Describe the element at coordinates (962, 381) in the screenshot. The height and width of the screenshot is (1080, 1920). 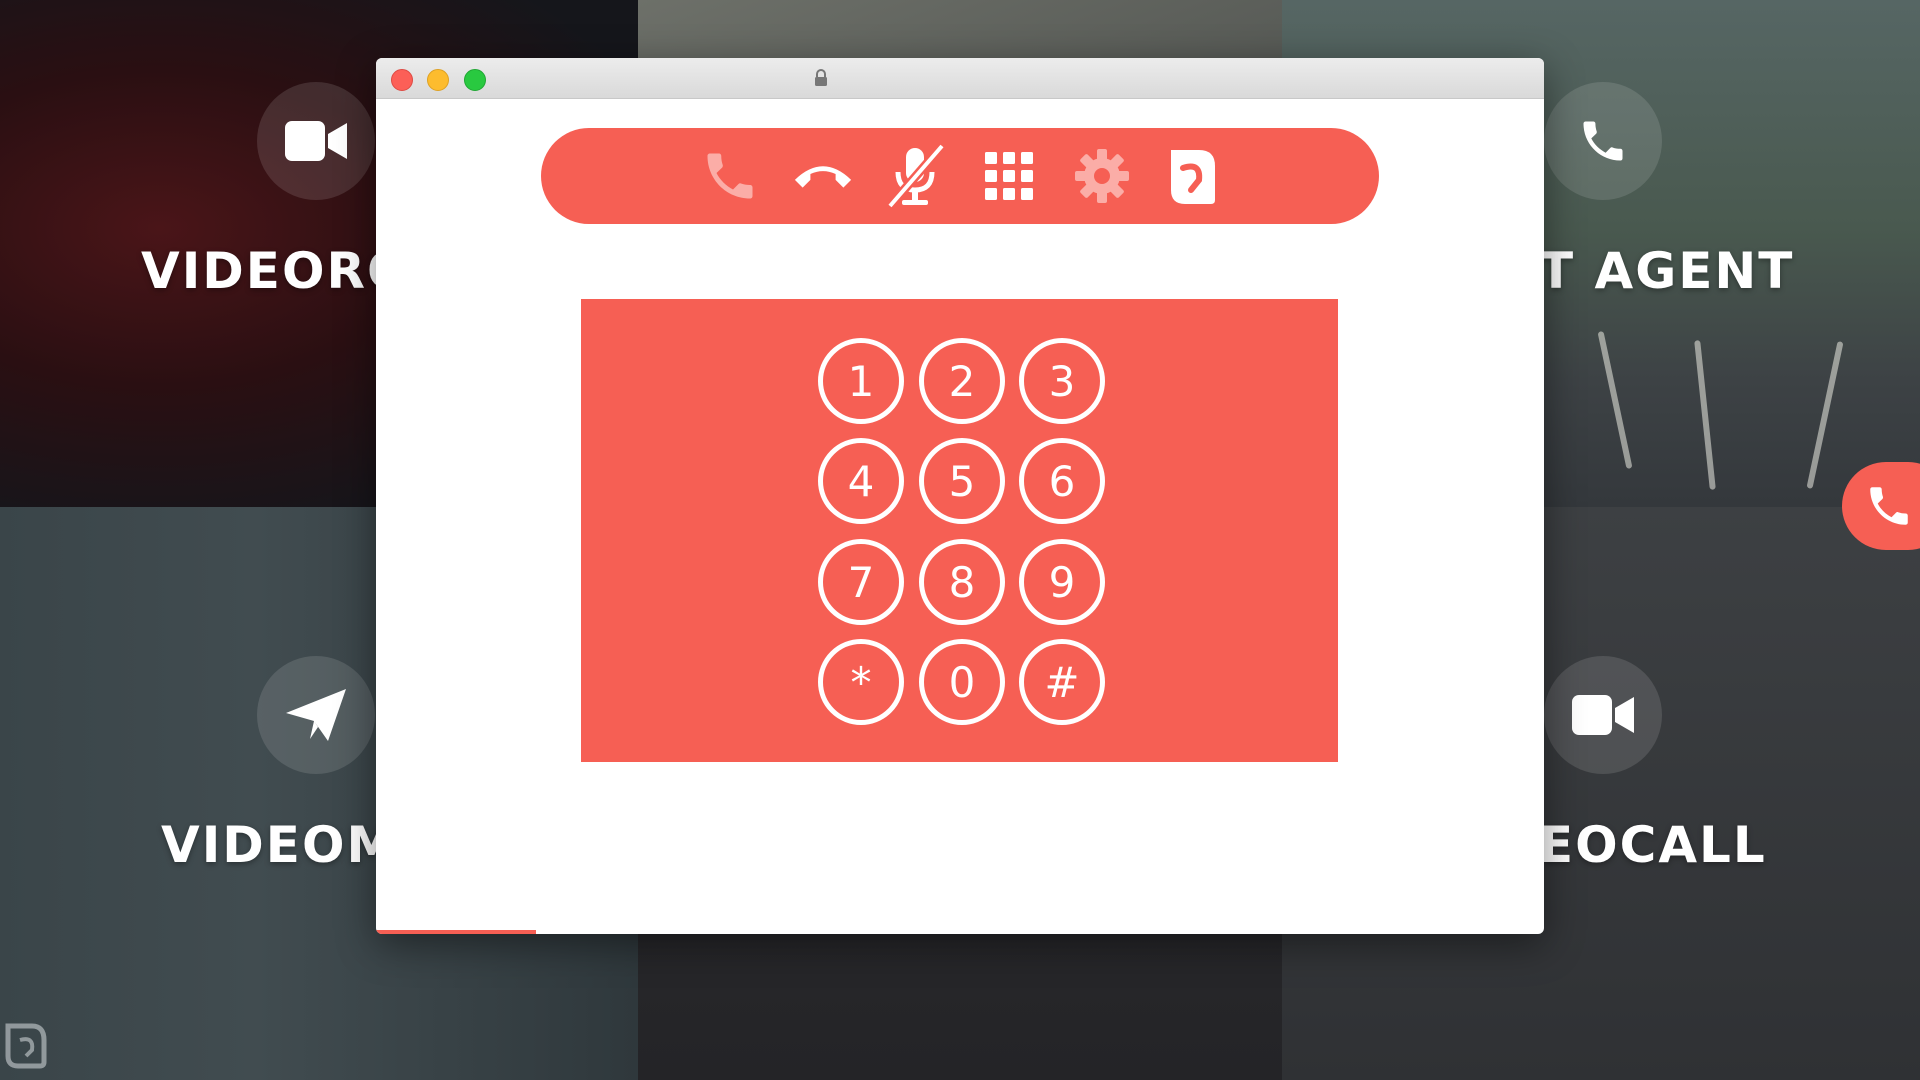
I see `dial-key-2: 2` at that location.